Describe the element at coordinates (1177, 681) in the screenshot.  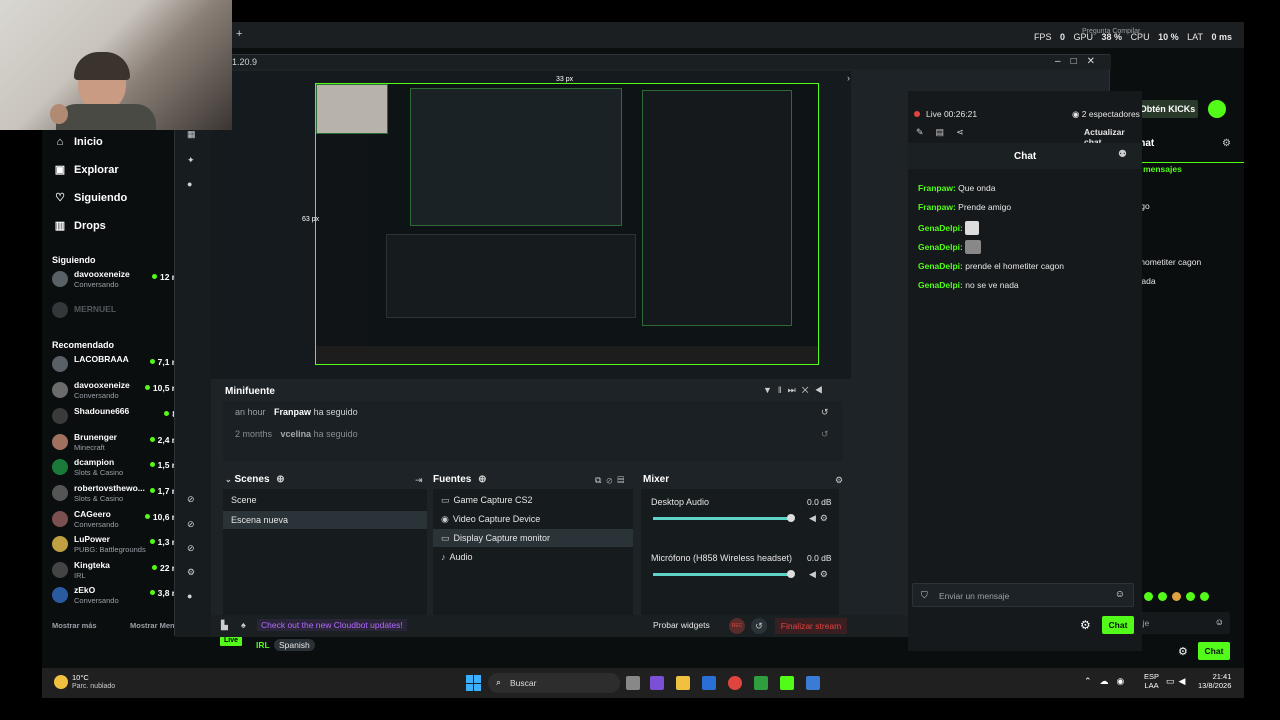
I see `network-volume-icons: ▭◀` at that location.